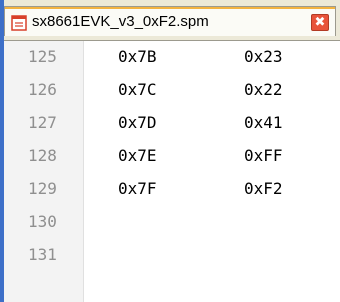 This screenshot has width=340, height=302. What do you see at coordinates (172, 123) in the screenshot?
I see `editor-line: 127 0x7D 0x41` at bounding box center [172, 123].